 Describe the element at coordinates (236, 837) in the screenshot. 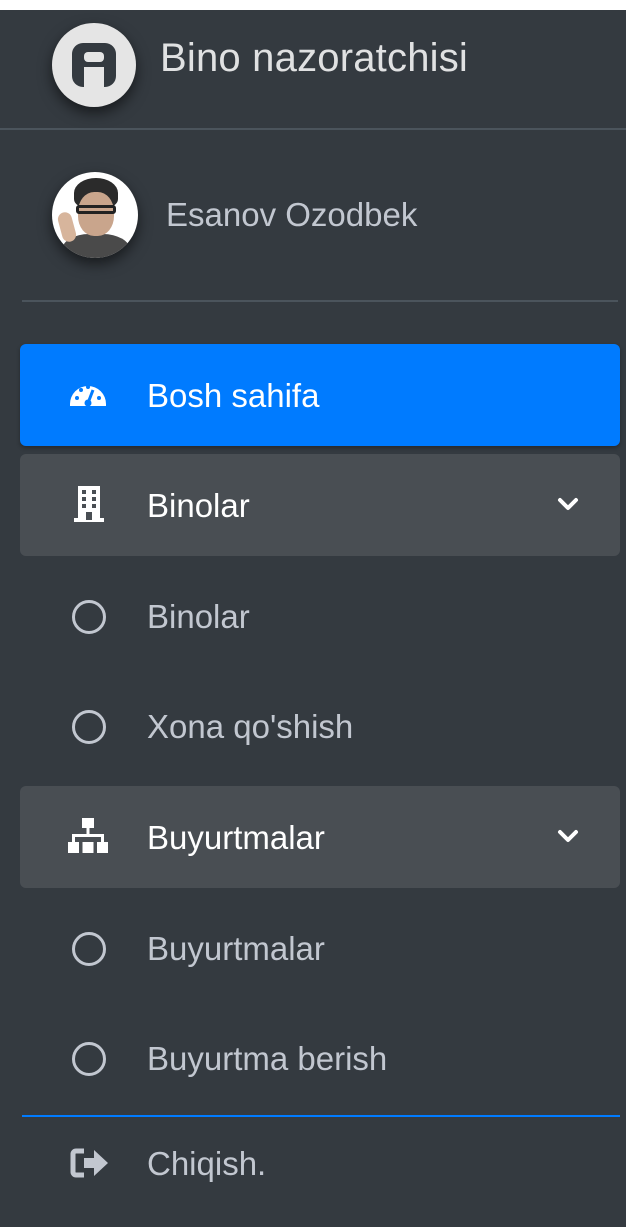

I see `nav-label: Buyurtmalar` at that location.